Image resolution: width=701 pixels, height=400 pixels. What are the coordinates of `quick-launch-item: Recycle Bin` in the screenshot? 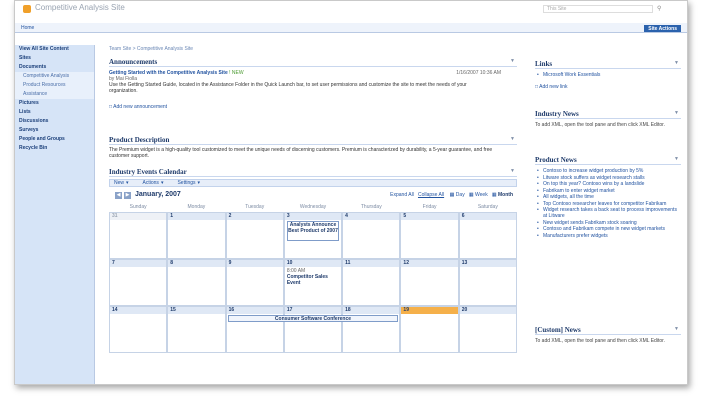 It's located at (54, 148).